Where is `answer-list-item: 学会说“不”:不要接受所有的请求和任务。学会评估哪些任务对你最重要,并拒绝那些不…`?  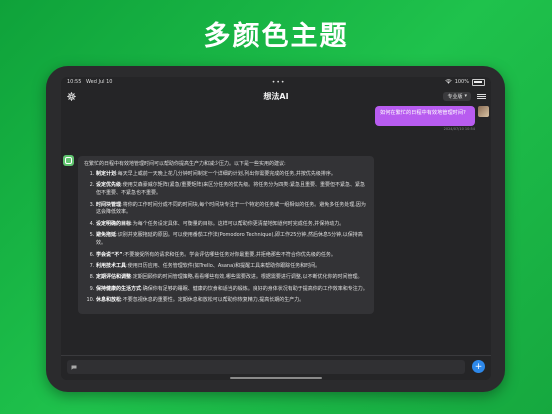
answer-list-item: 学会说“不”:不要接受所有的请求和任务。学会评估哪些任务对你最重要,并拒绝那些不… is located at coordinates (232, 256).